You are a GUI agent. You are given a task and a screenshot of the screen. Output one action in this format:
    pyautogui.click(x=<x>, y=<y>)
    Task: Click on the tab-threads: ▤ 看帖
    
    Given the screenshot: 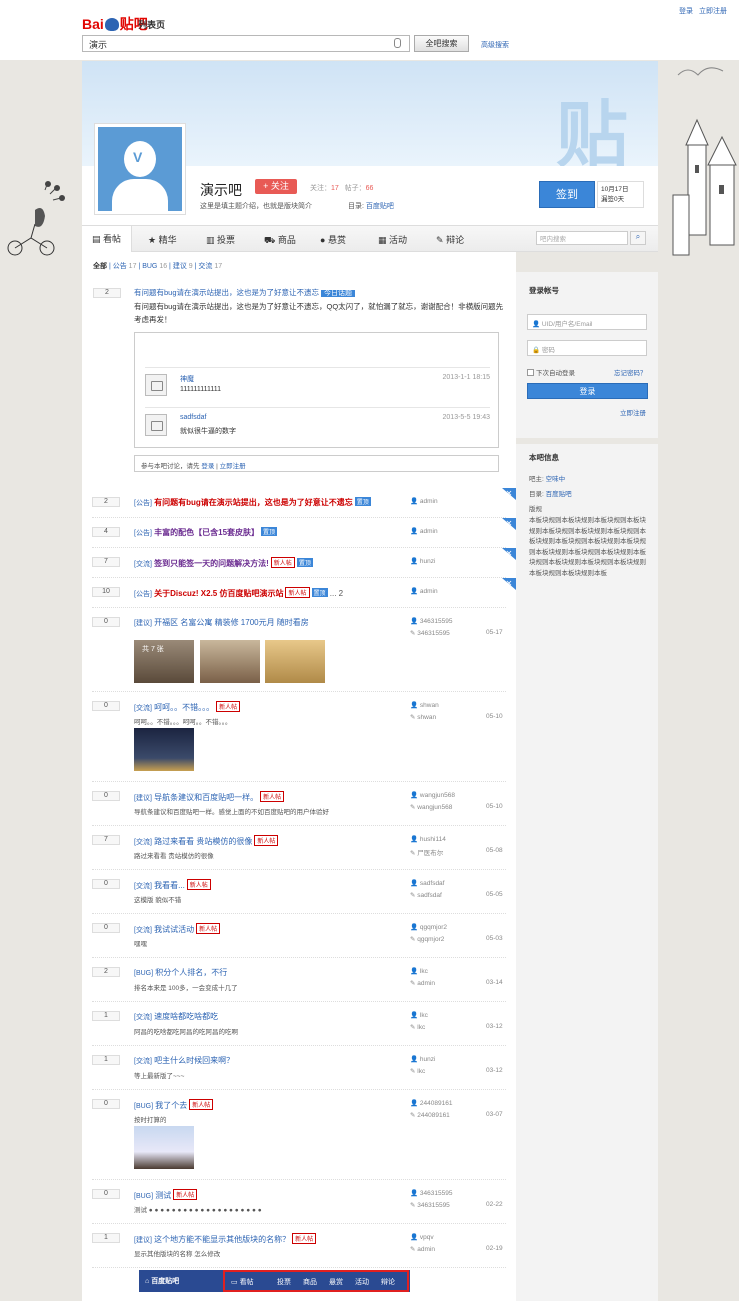 What is the action you would take?
    pyautogui.click(x=107, y=239)
    